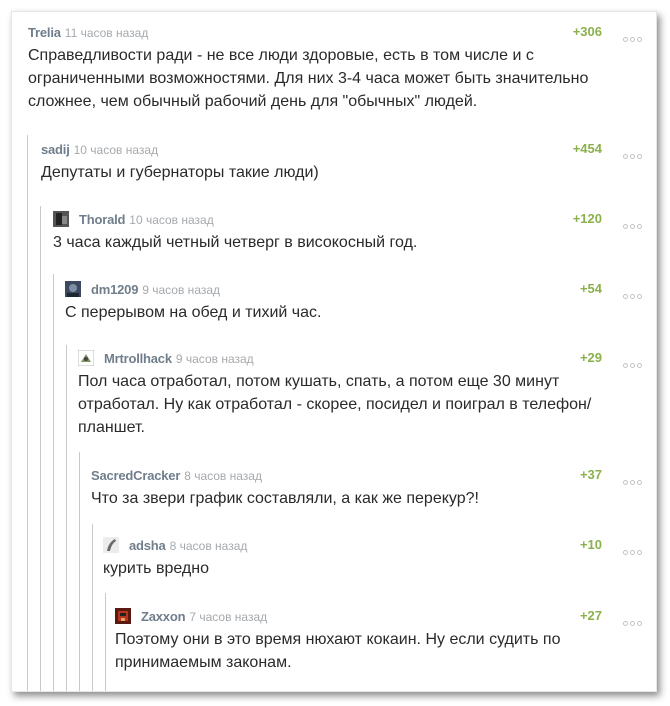  What do you see at coordinates (372, 547) in the screenshot?
I see `comment-header: adsha 8 часов назад +10` at bounding box center [372, 547].